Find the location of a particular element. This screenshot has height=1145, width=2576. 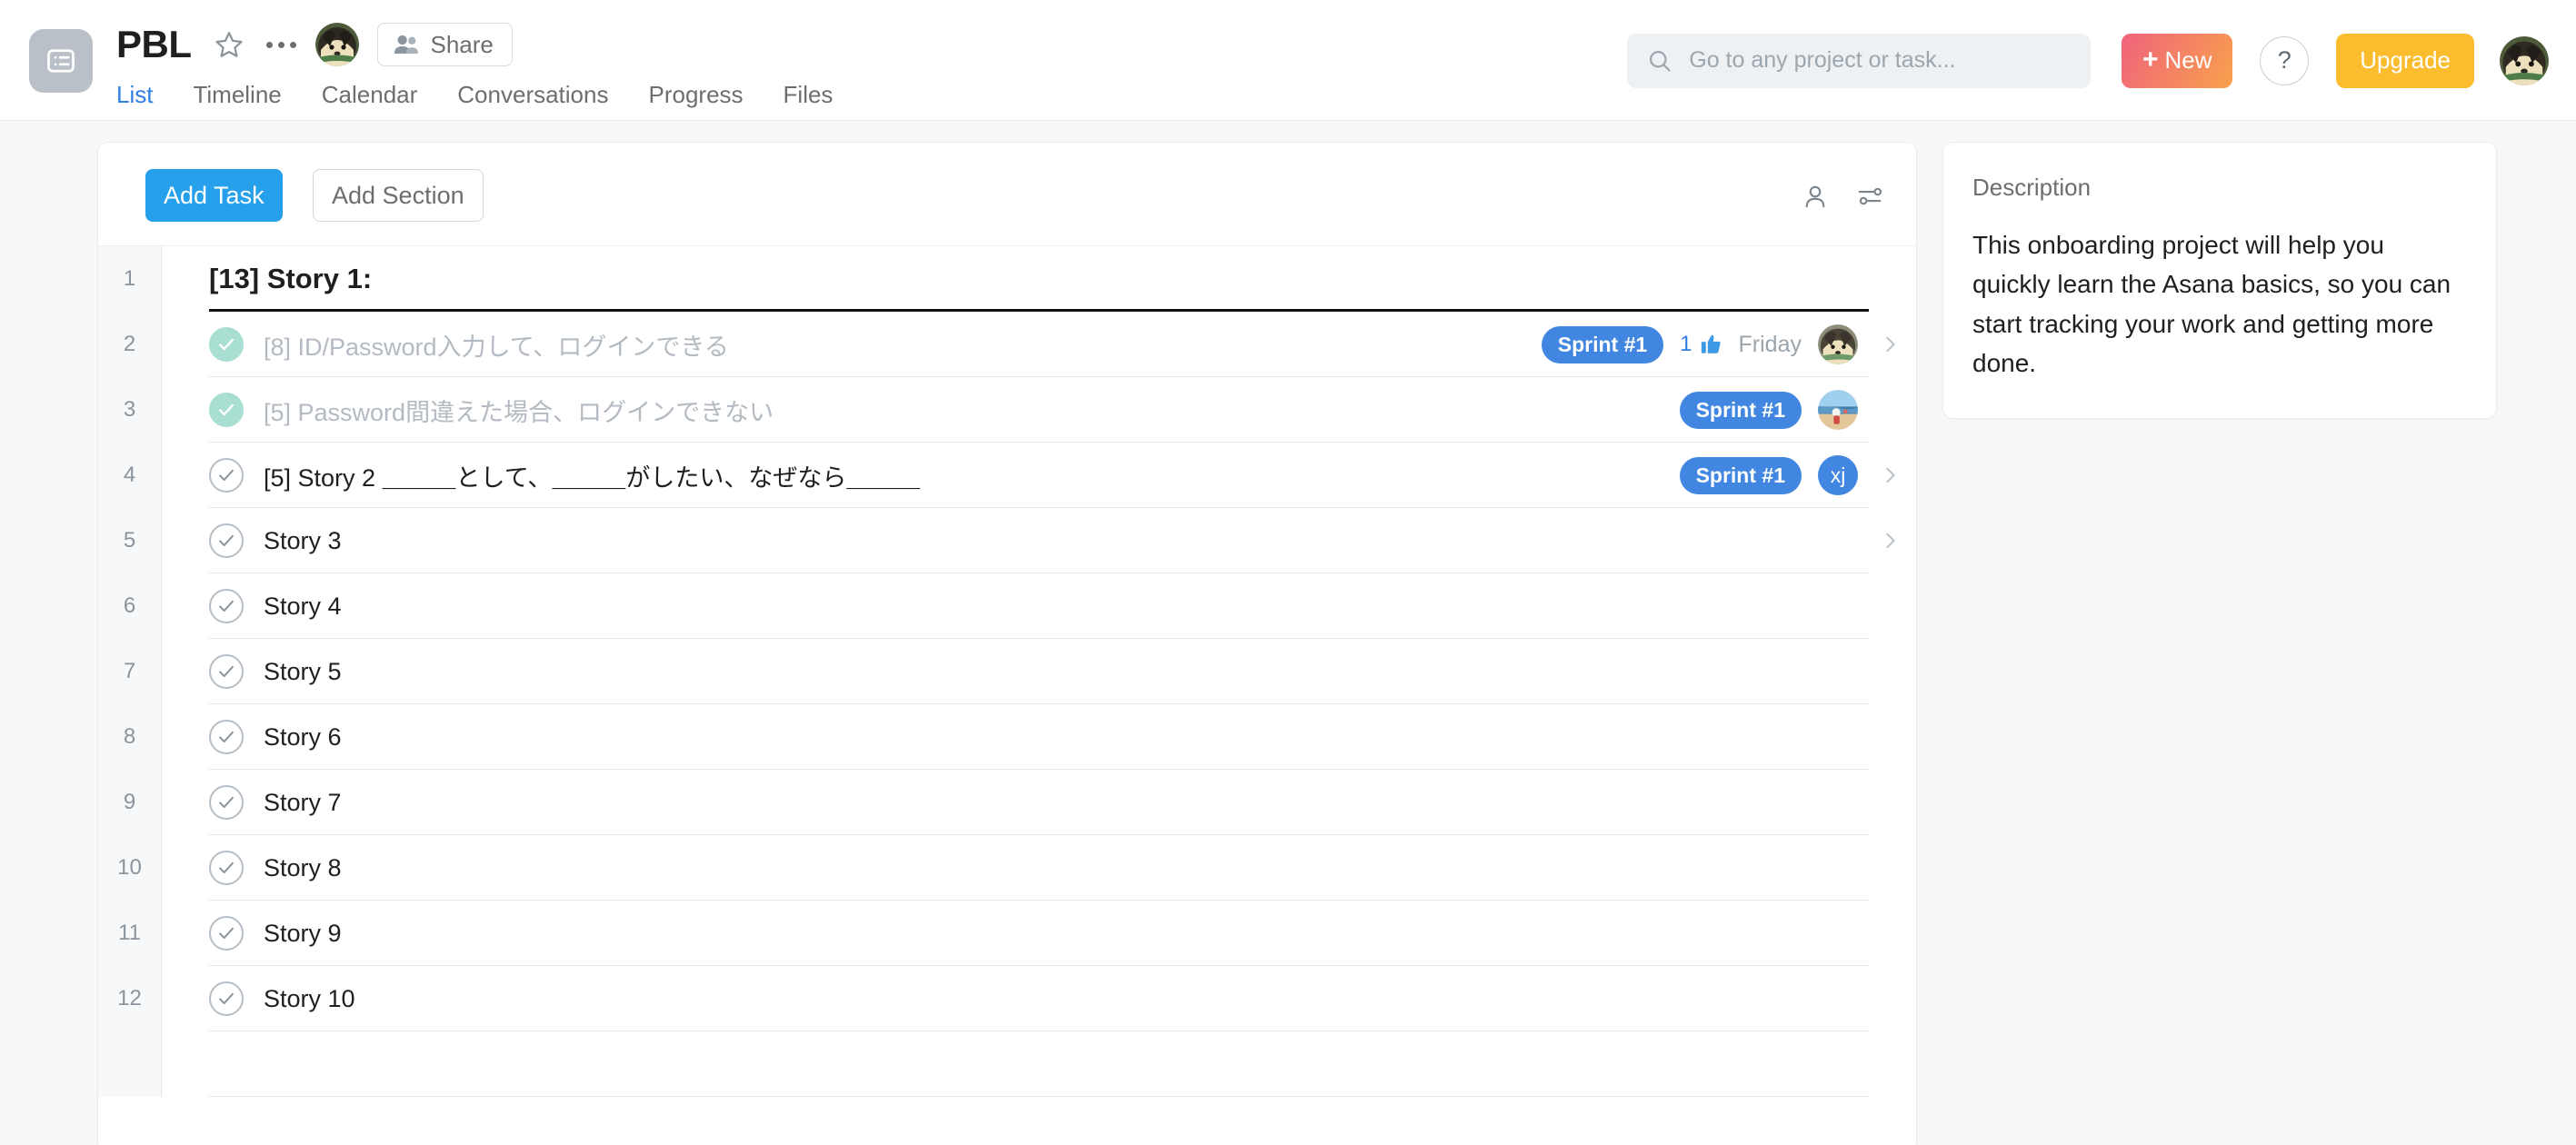

task-name: Story 8 is located at coordinates (303, 868).